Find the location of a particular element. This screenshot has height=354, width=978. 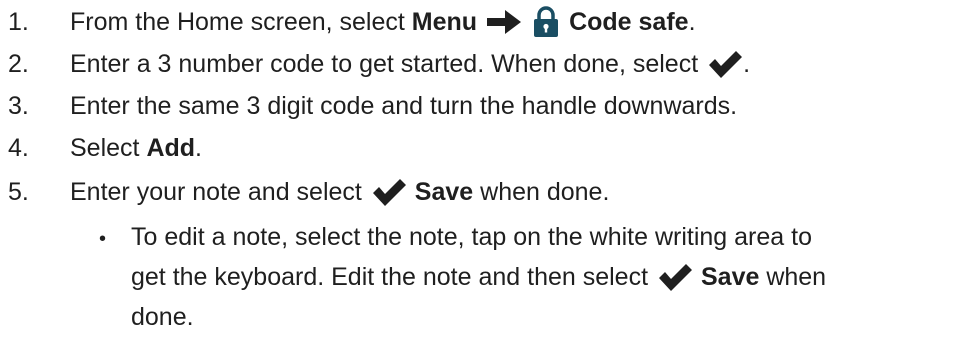

step-number: 2. is located at coordinates (18, 64).